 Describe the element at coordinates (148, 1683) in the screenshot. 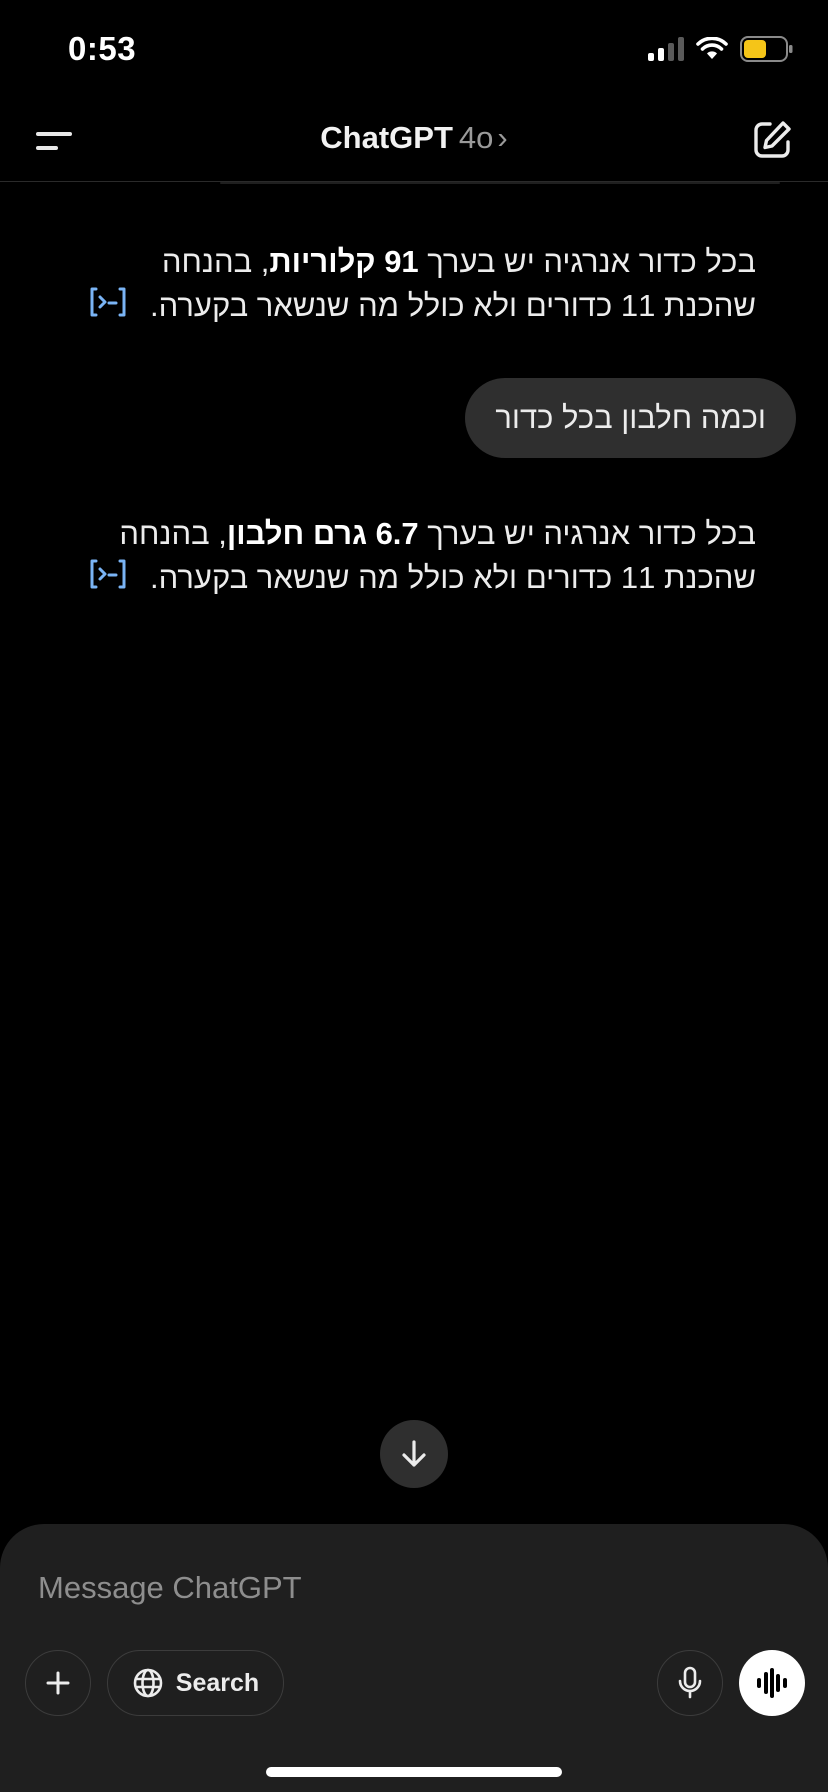

I see `globe-icon` at that location.